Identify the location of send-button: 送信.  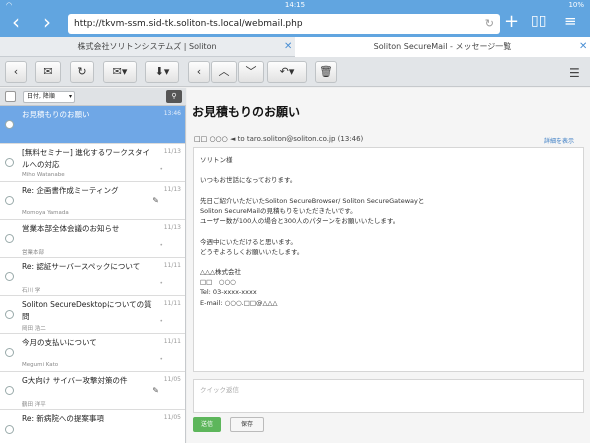
(207, 424).